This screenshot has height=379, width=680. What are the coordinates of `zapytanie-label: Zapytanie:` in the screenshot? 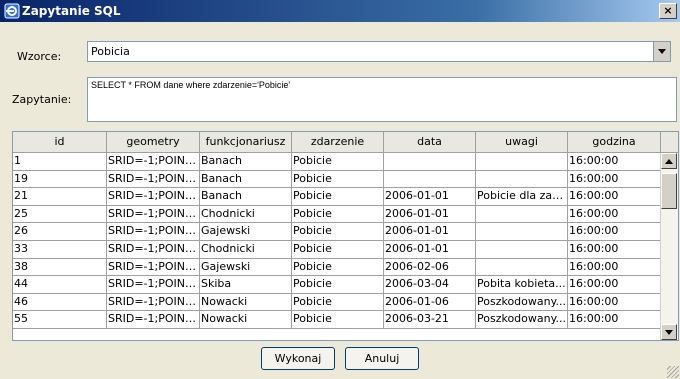 It's located at (42, 99).